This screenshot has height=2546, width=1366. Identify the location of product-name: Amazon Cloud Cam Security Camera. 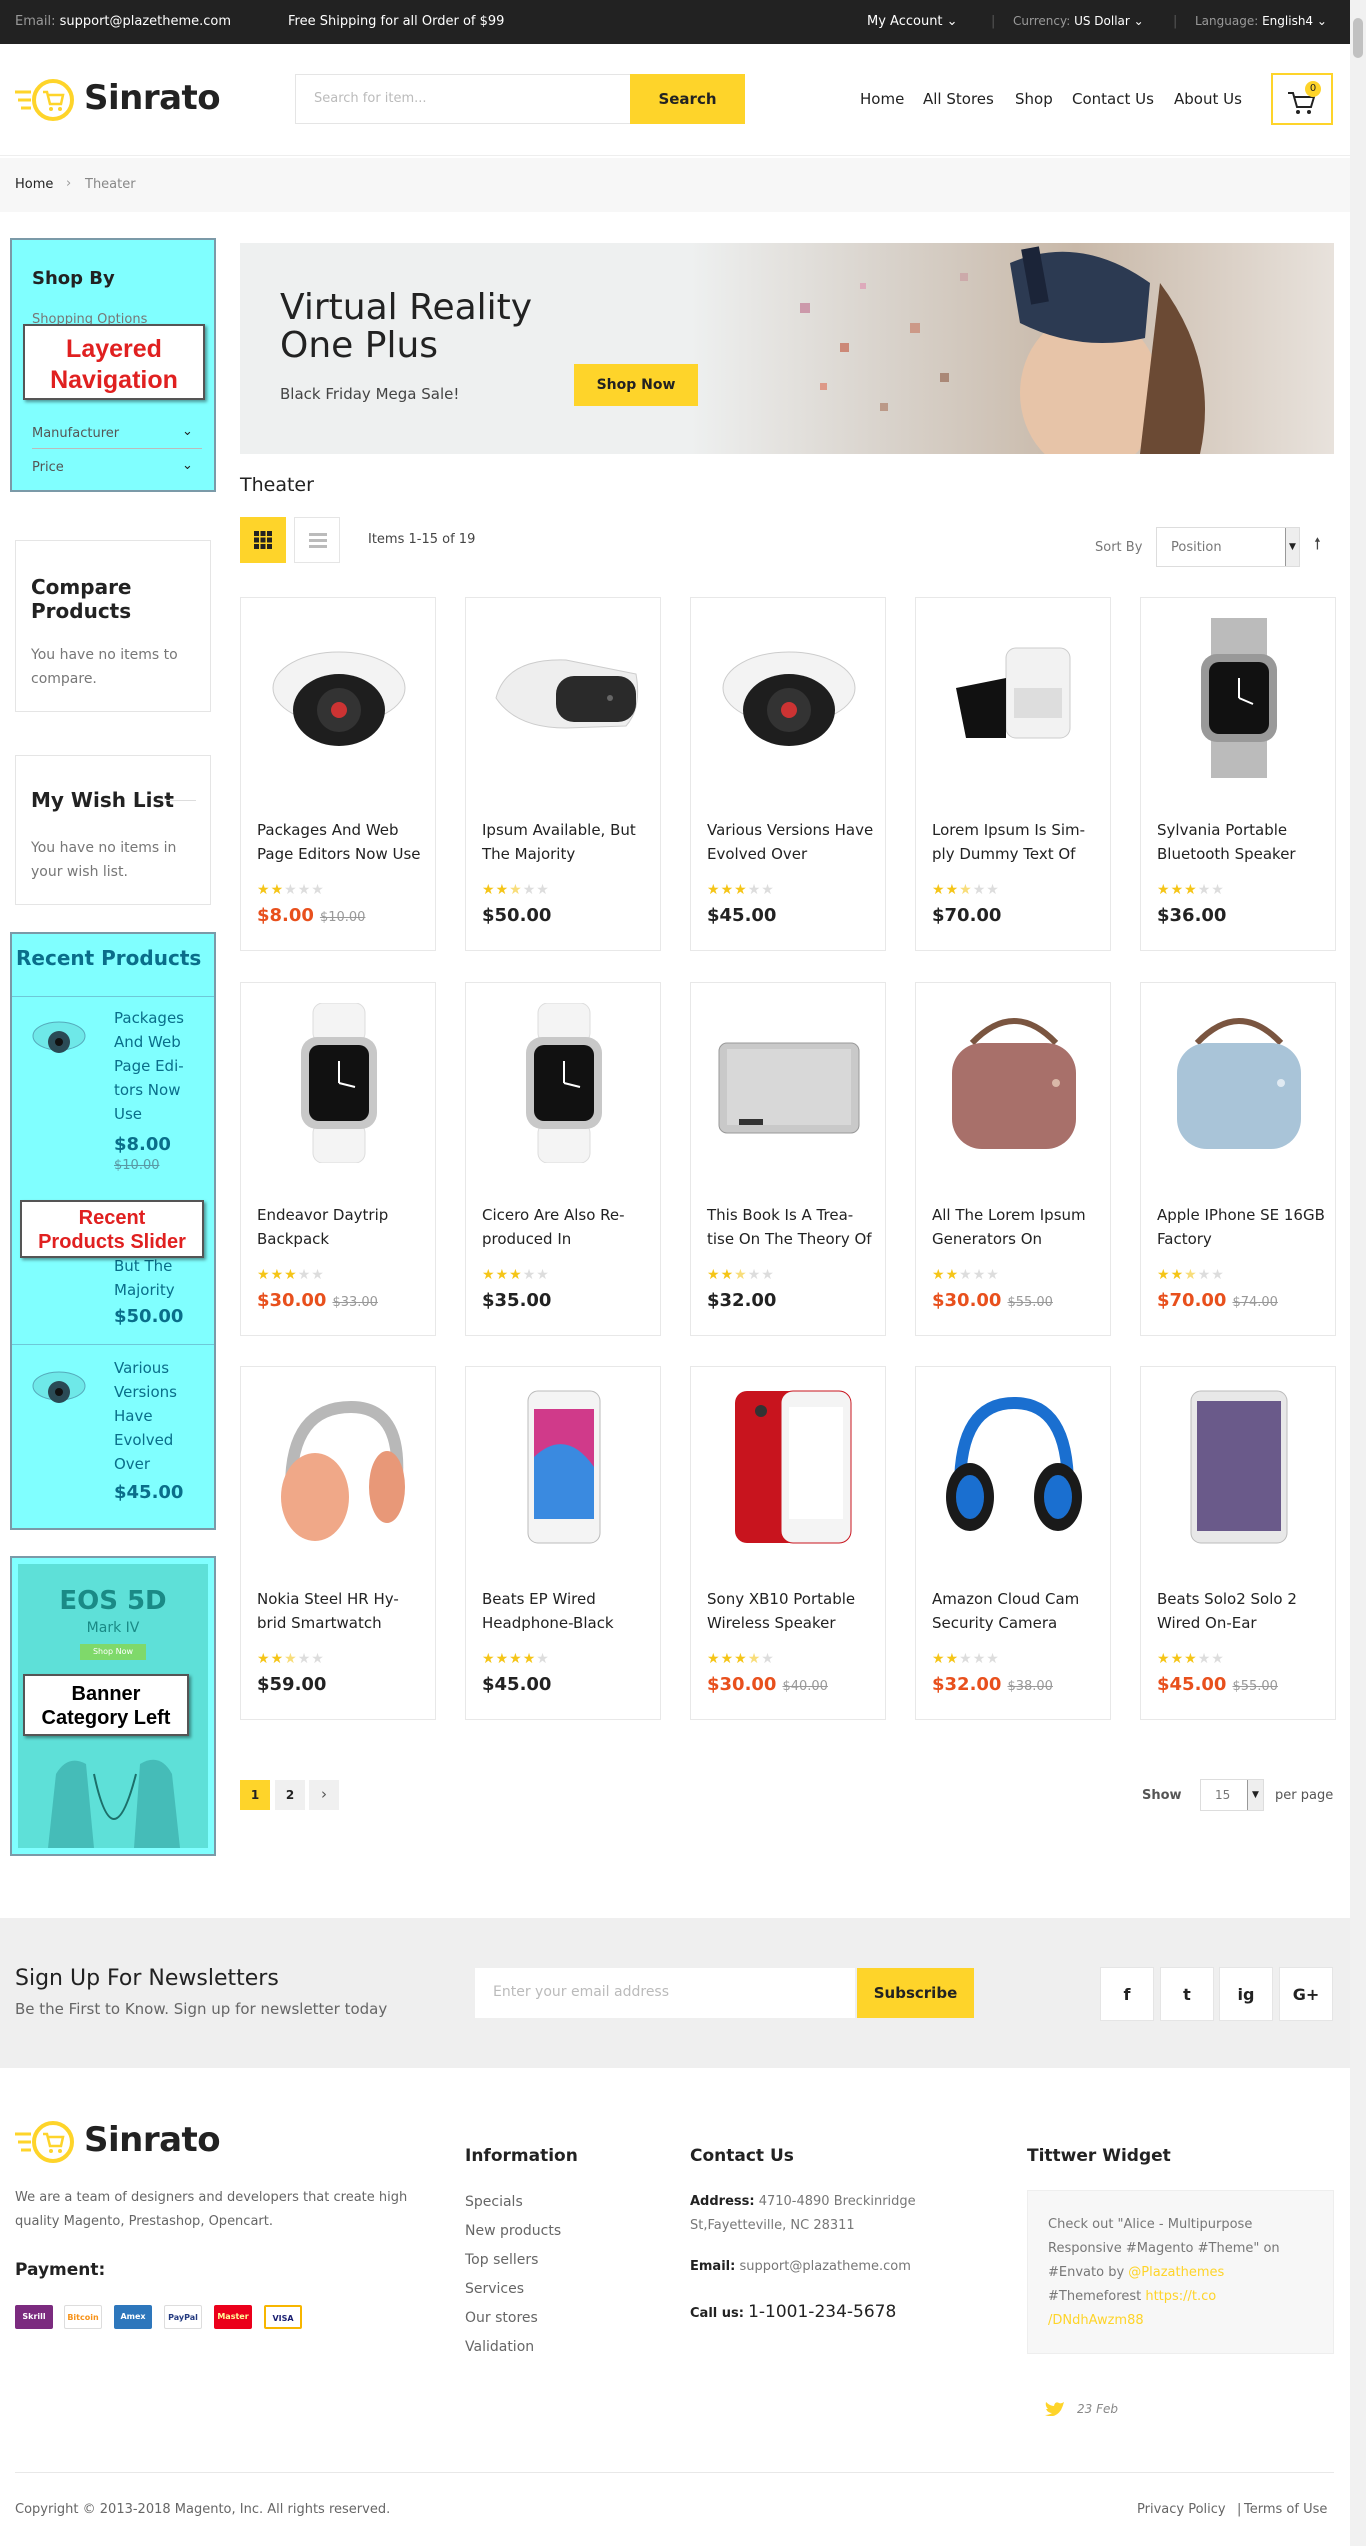
(1017, 1611).